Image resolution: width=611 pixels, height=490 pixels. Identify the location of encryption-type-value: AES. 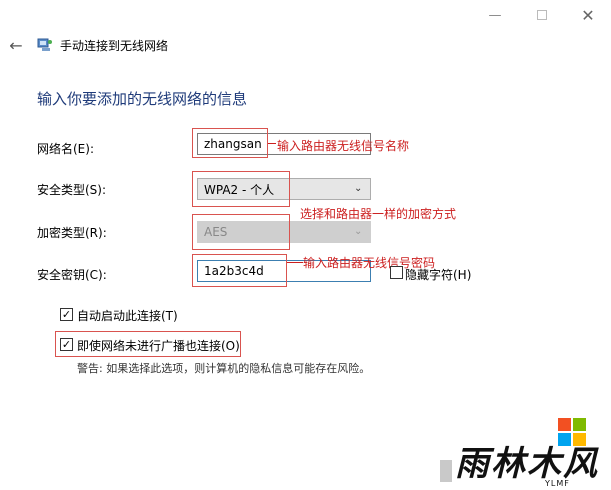
(216, 232).